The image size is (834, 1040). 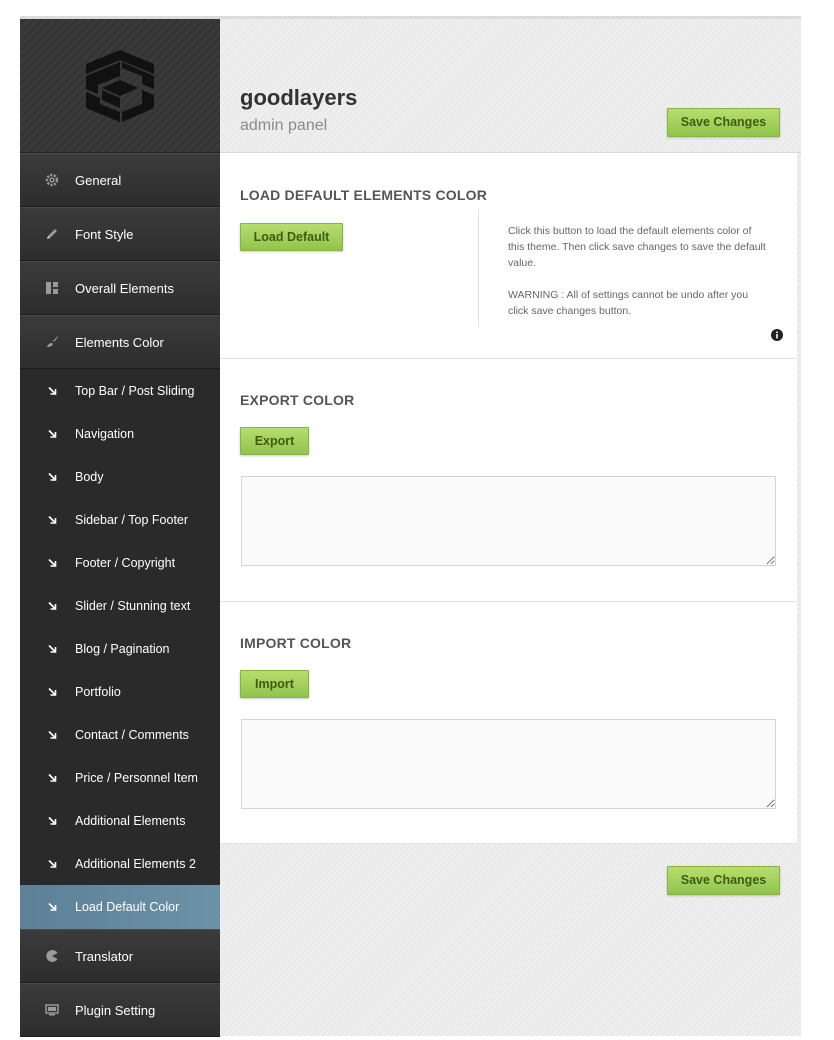 What do you see at coordinates (284, 125) in the screenshot?
I see `brand-subtitle: admin panel` at bounding box center [284, 125].